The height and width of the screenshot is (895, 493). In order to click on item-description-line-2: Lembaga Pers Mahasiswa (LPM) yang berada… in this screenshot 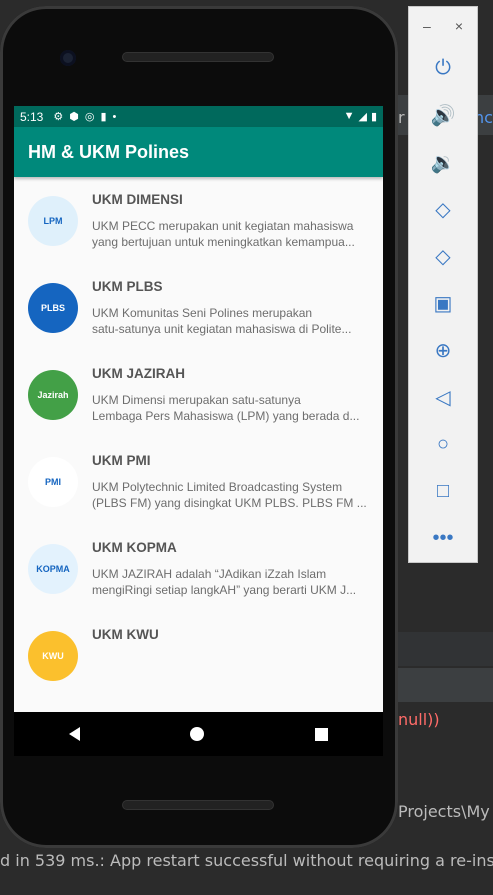, I will do `click(226, 416)`.